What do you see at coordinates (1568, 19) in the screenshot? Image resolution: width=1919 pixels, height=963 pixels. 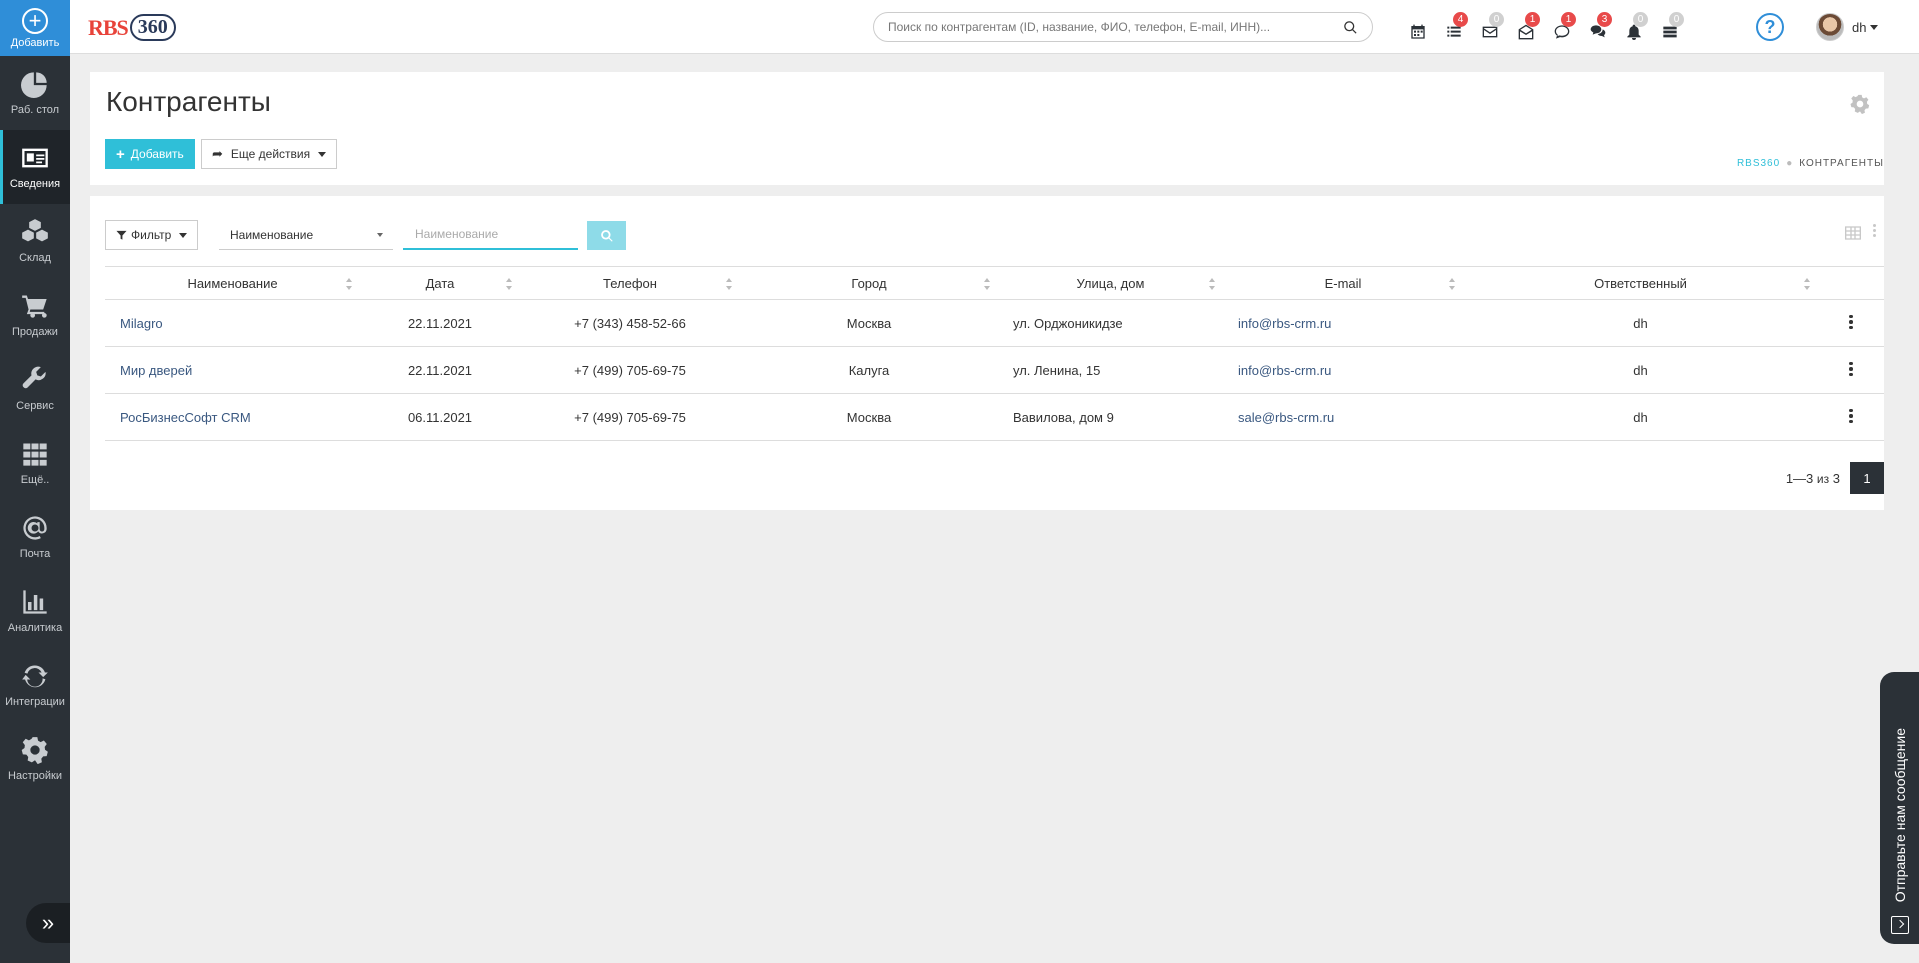 I see `chat-badge: 1` at bounding box center [1568, 19].